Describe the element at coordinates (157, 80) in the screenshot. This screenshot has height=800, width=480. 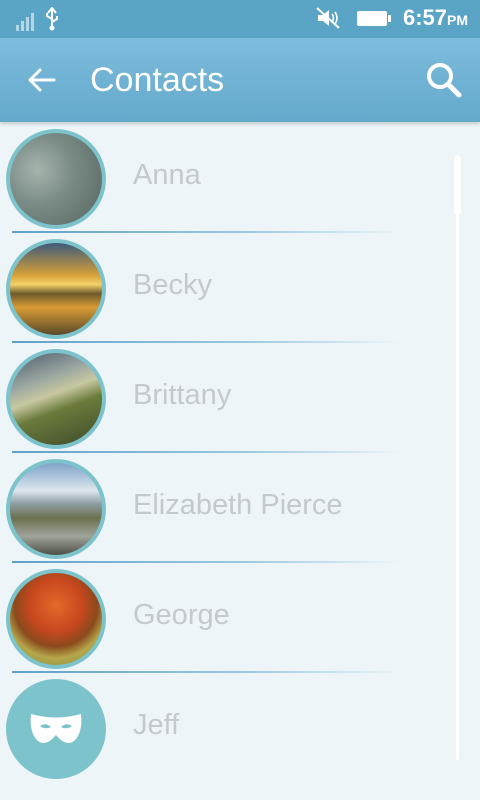
I see `page-title: Contacts` at that location.